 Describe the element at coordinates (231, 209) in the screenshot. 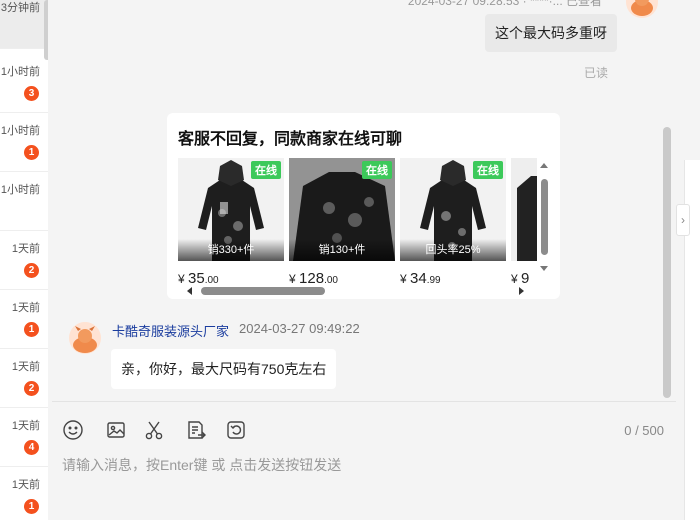

I see `product-image: 在线 销330+件` at that location.